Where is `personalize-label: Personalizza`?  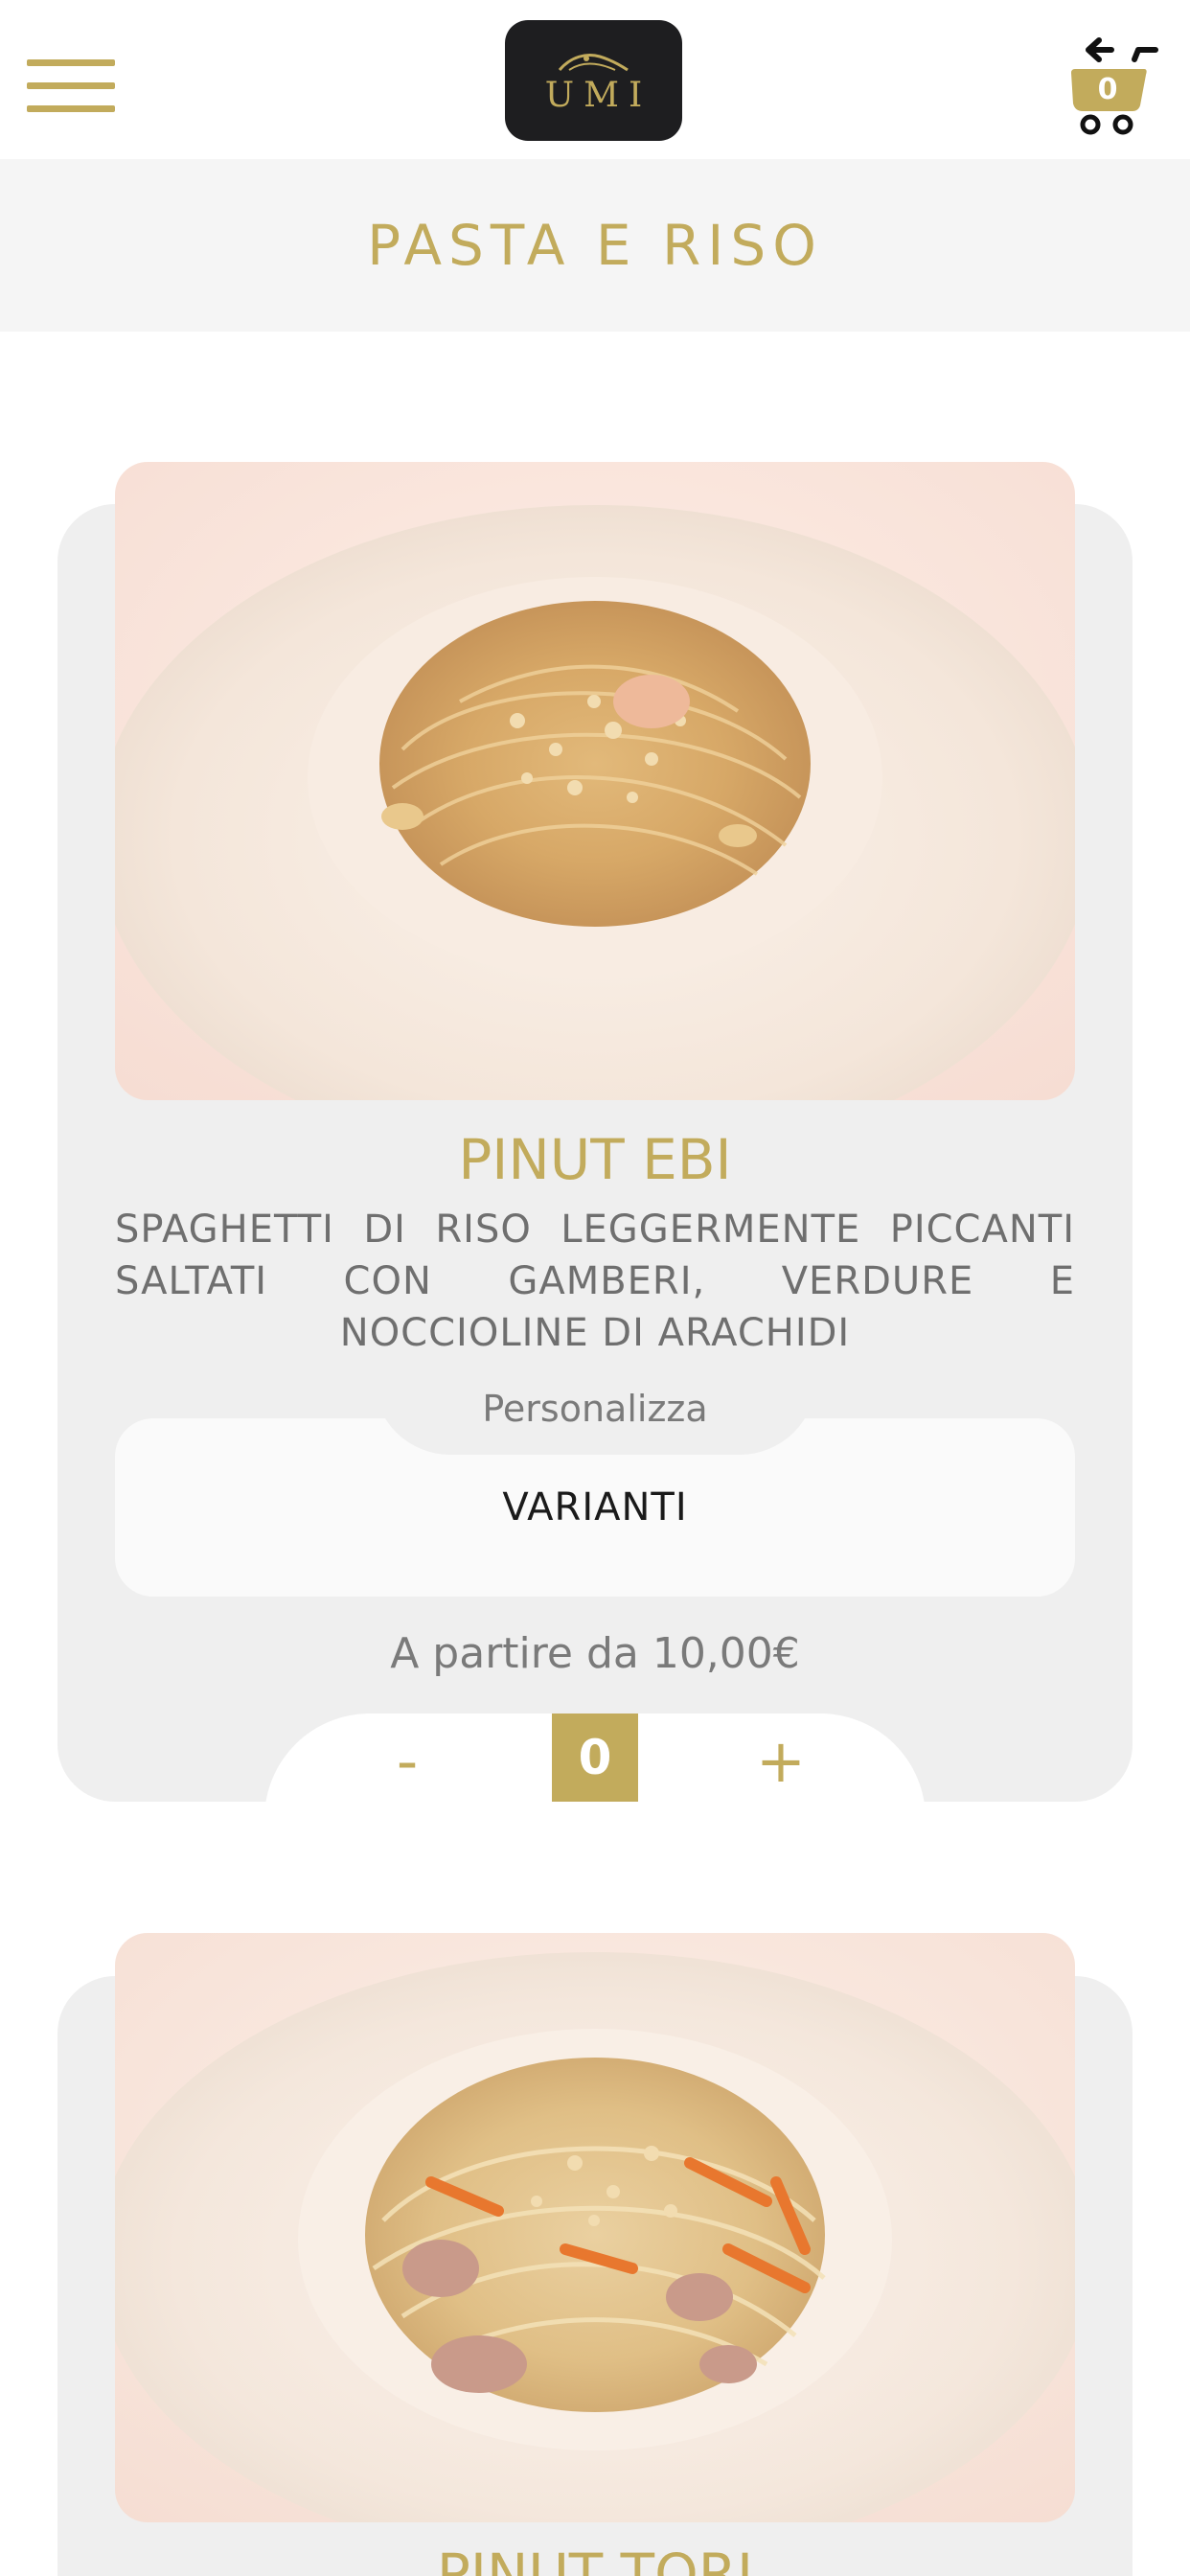 personalize-label: Personalizza is located at coordinates (595, 1409).